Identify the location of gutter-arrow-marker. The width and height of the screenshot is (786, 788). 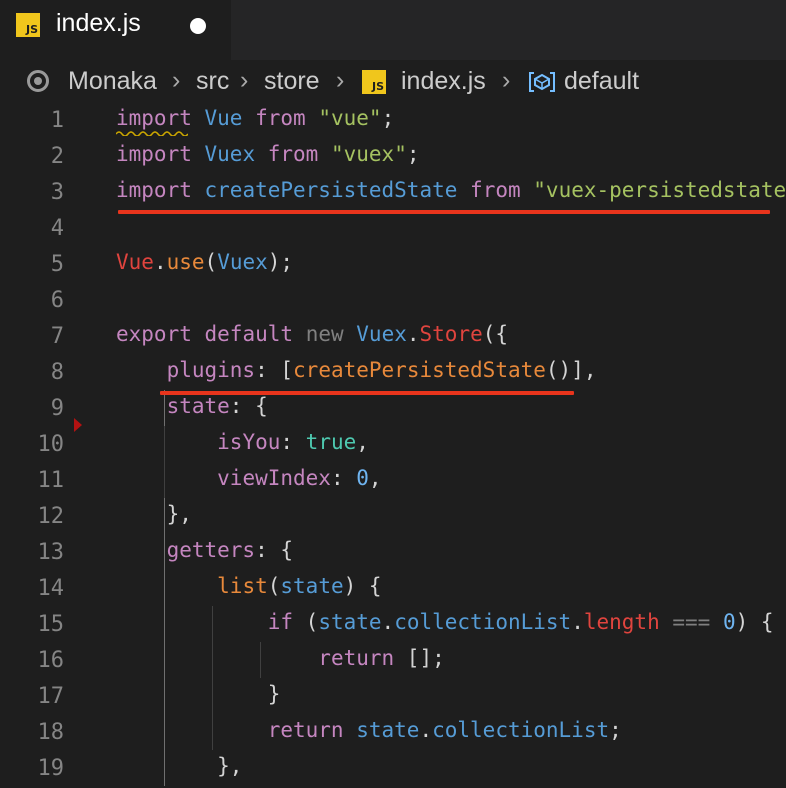
(78, 425).